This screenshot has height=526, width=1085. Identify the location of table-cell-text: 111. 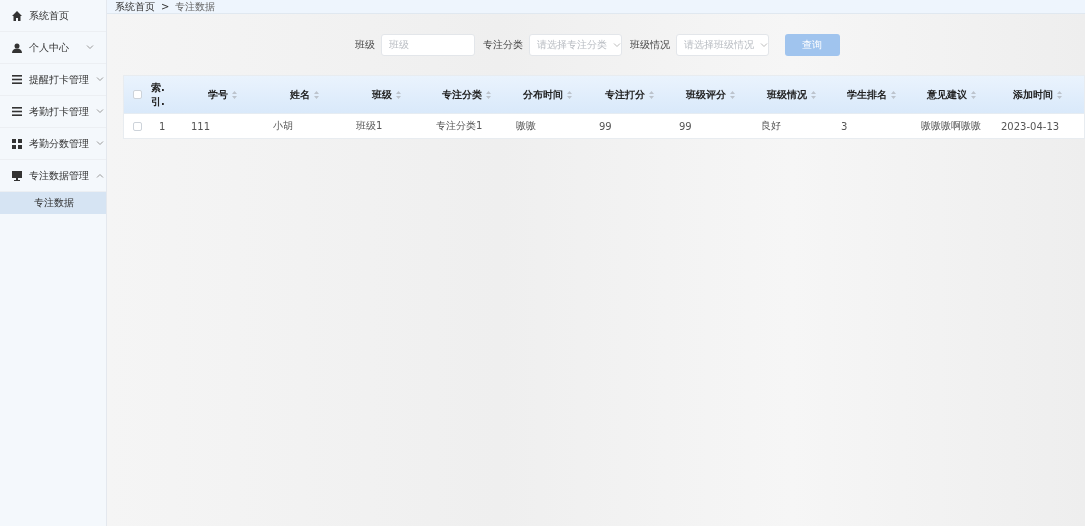
(201, 126).